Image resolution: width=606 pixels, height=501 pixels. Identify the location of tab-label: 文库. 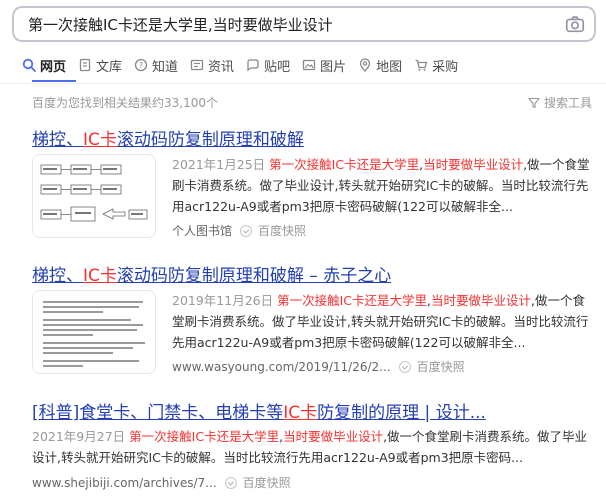
(109, 67).